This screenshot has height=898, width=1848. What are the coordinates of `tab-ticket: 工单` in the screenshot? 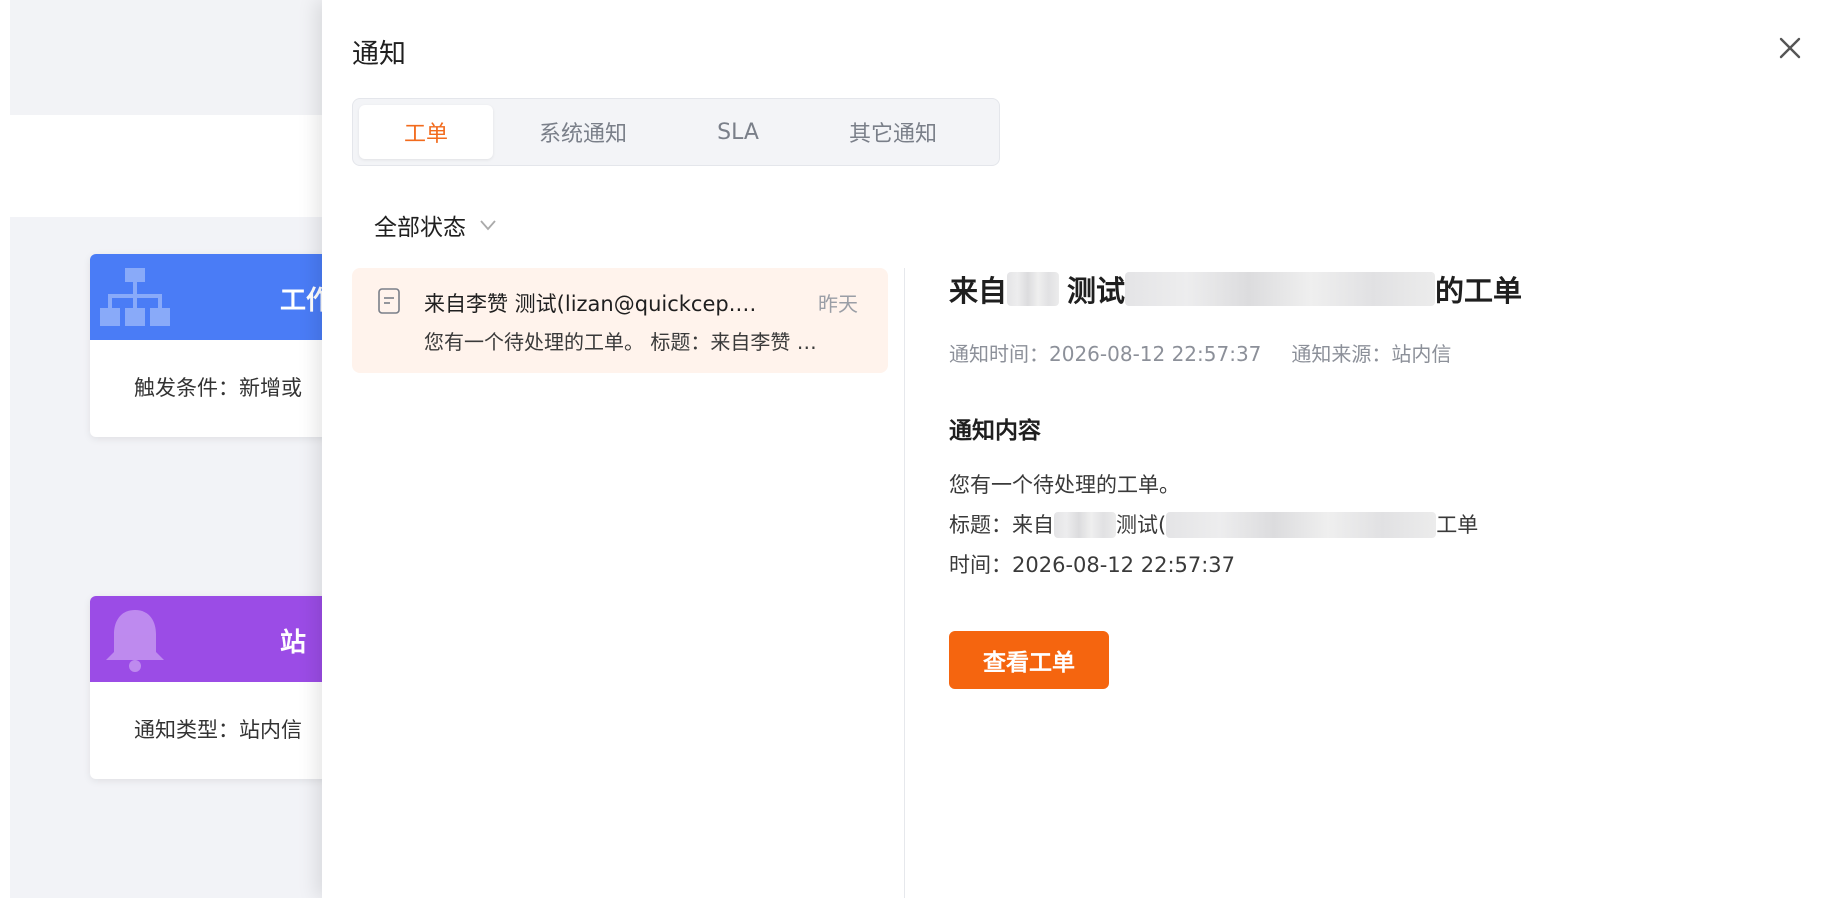 It's located at (426, 132).